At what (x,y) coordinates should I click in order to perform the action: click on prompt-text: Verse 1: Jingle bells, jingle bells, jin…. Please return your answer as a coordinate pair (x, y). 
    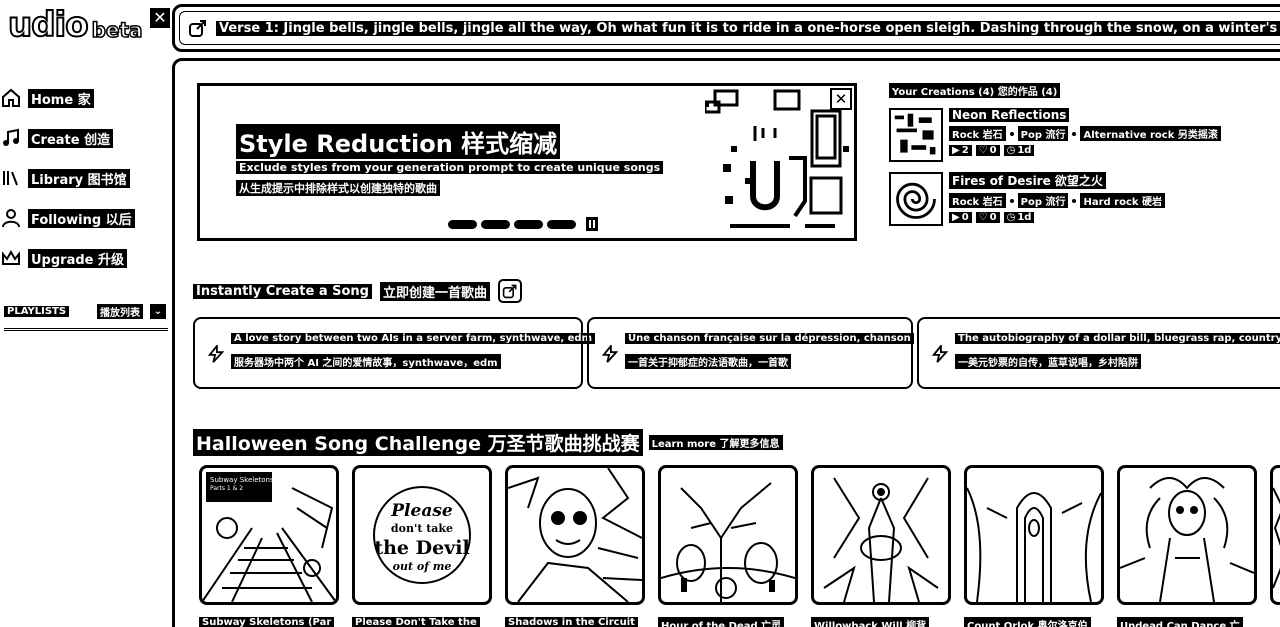
    Looking at the image, I should click on (748, 28).